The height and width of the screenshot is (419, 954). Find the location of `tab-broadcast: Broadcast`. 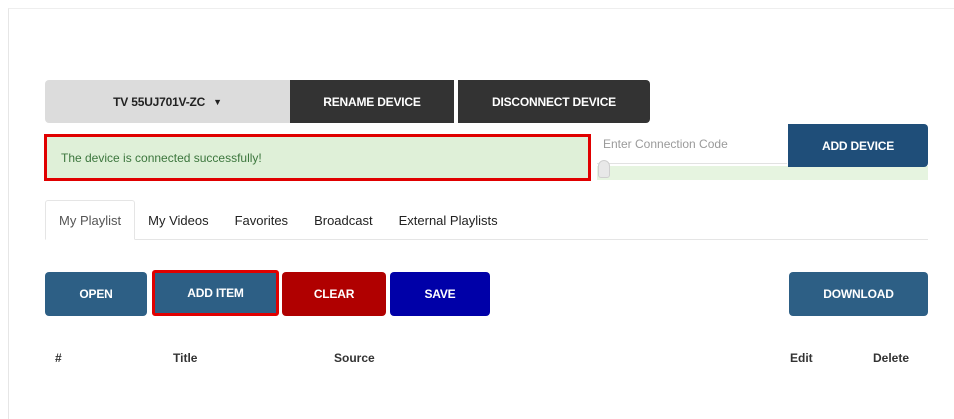

tab-broadcast: Broadcast is located at coordinates (343, 220).